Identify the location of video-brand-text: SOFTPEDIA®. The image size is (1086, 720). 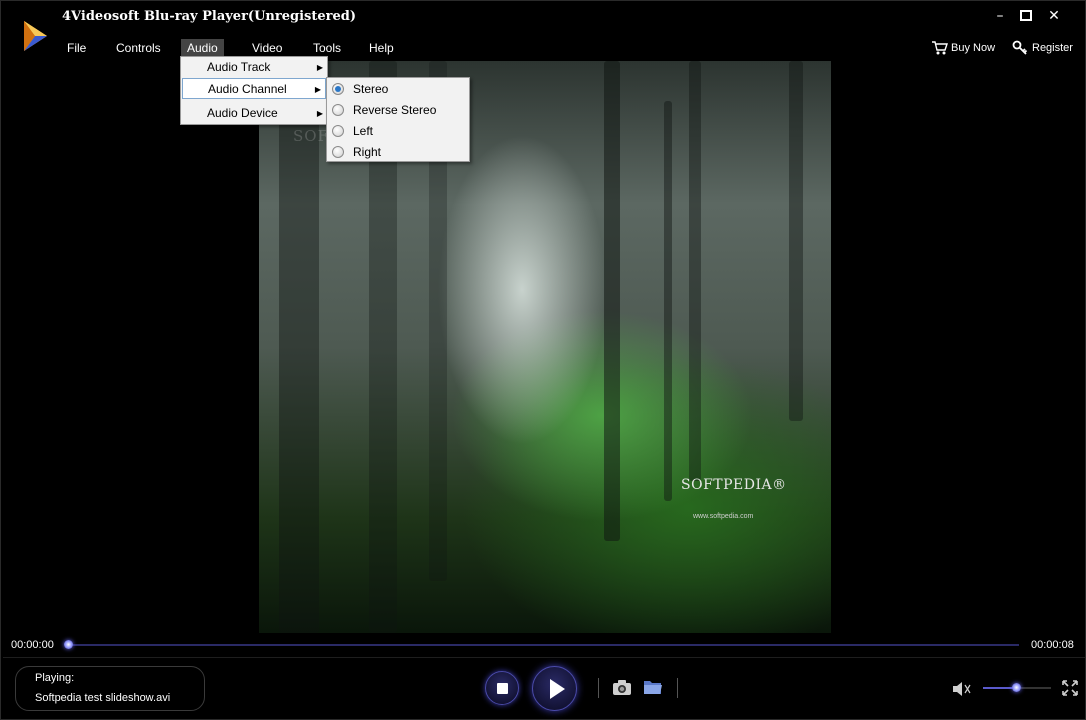
(734, 485).